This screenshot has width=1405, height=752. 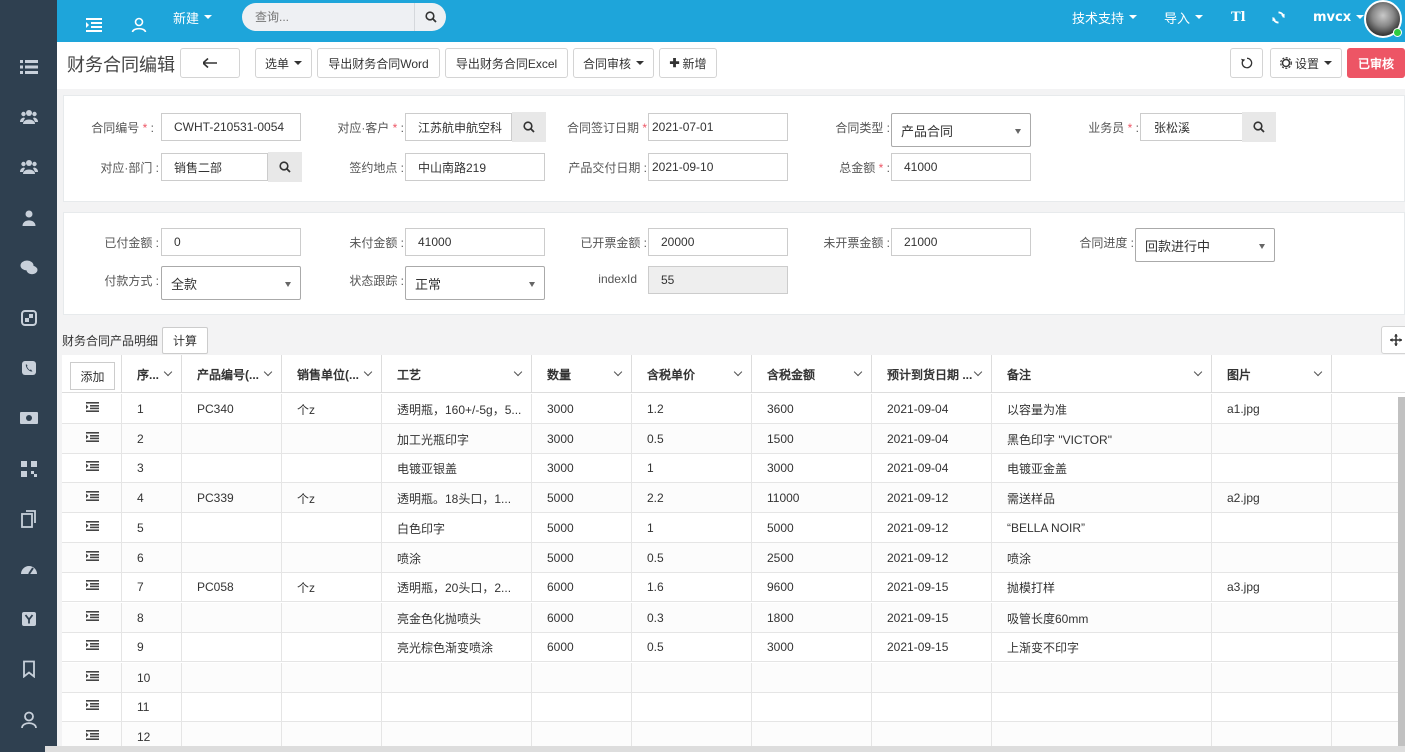 I want to click on col-seq-cell: 3, so click(x=152, y=468).